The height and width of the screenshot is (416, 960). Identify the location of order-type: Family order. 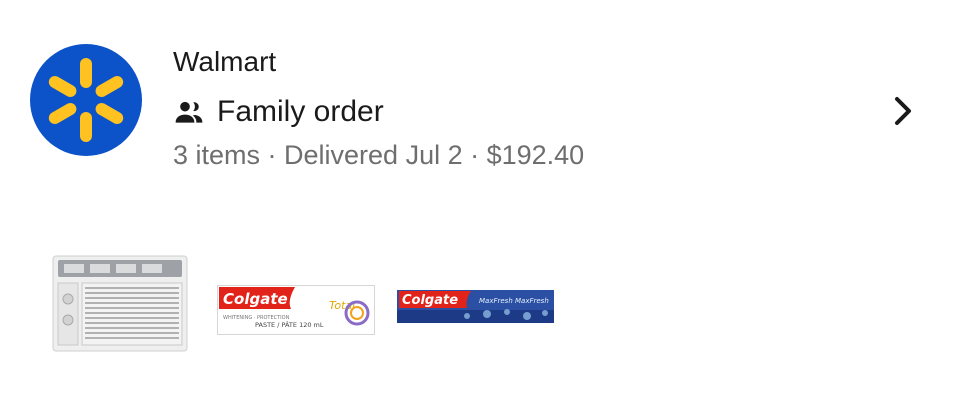
(278, 112).